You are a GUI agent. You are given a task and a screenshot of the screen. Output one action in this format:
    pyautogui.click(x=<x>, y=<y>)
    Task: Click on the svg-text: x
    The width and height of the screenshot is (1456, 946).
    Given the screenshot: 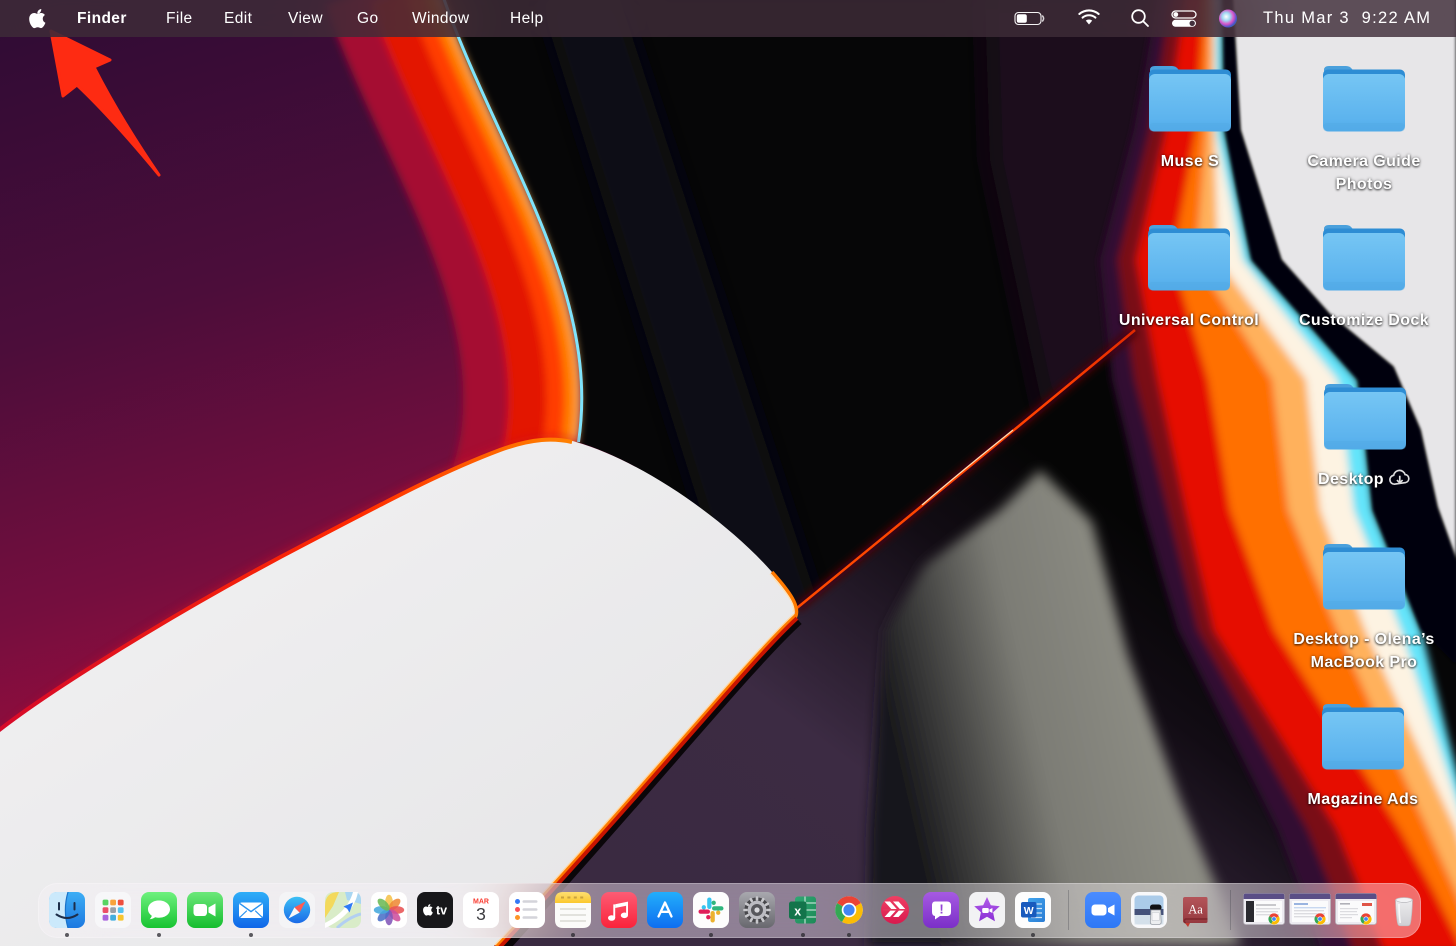 What is the action you would take?
    pyautogui.click(x=797, y=912)
    